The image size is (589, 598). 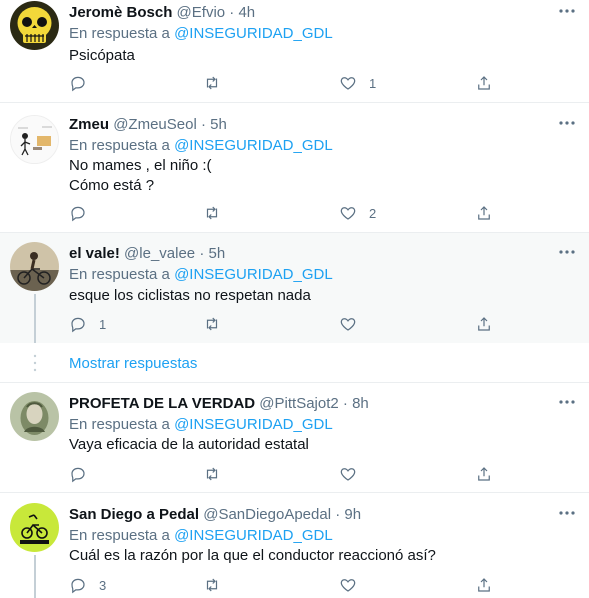 What do you see at coordinates (357, 213) in the screenshot?
I see `like-button: 2` at bounding box center [357, 213].